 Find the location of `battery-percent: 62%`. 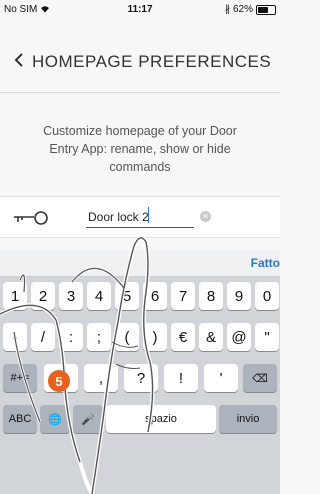

battery-percent: 62% is located at coordinates (242, 9).